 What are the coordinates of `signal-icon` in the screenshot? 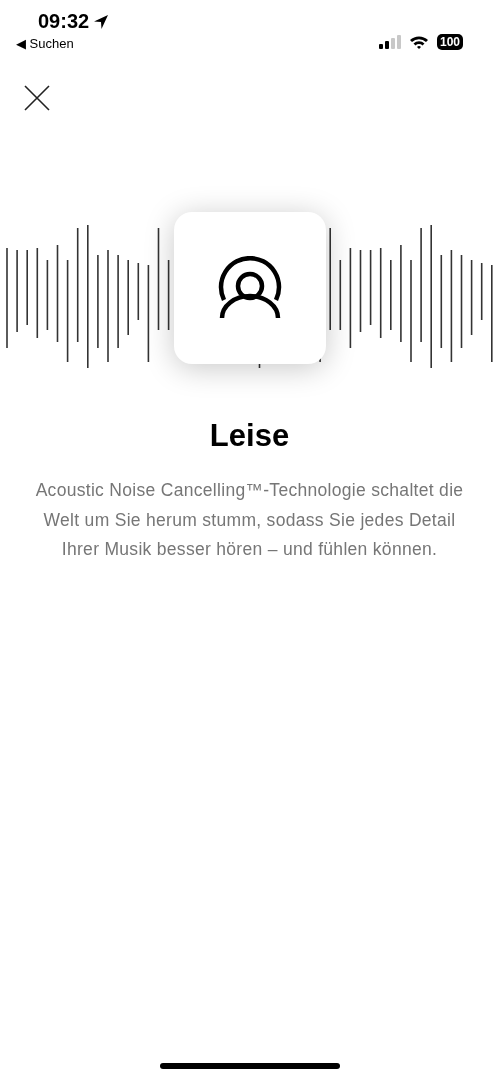 It's located at (389, 42).